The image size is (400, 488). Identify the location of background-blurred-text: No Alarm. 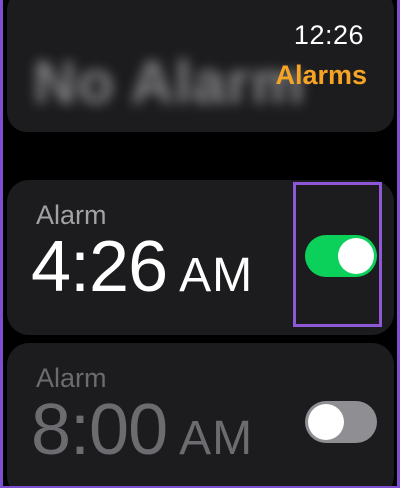
(169, 82).